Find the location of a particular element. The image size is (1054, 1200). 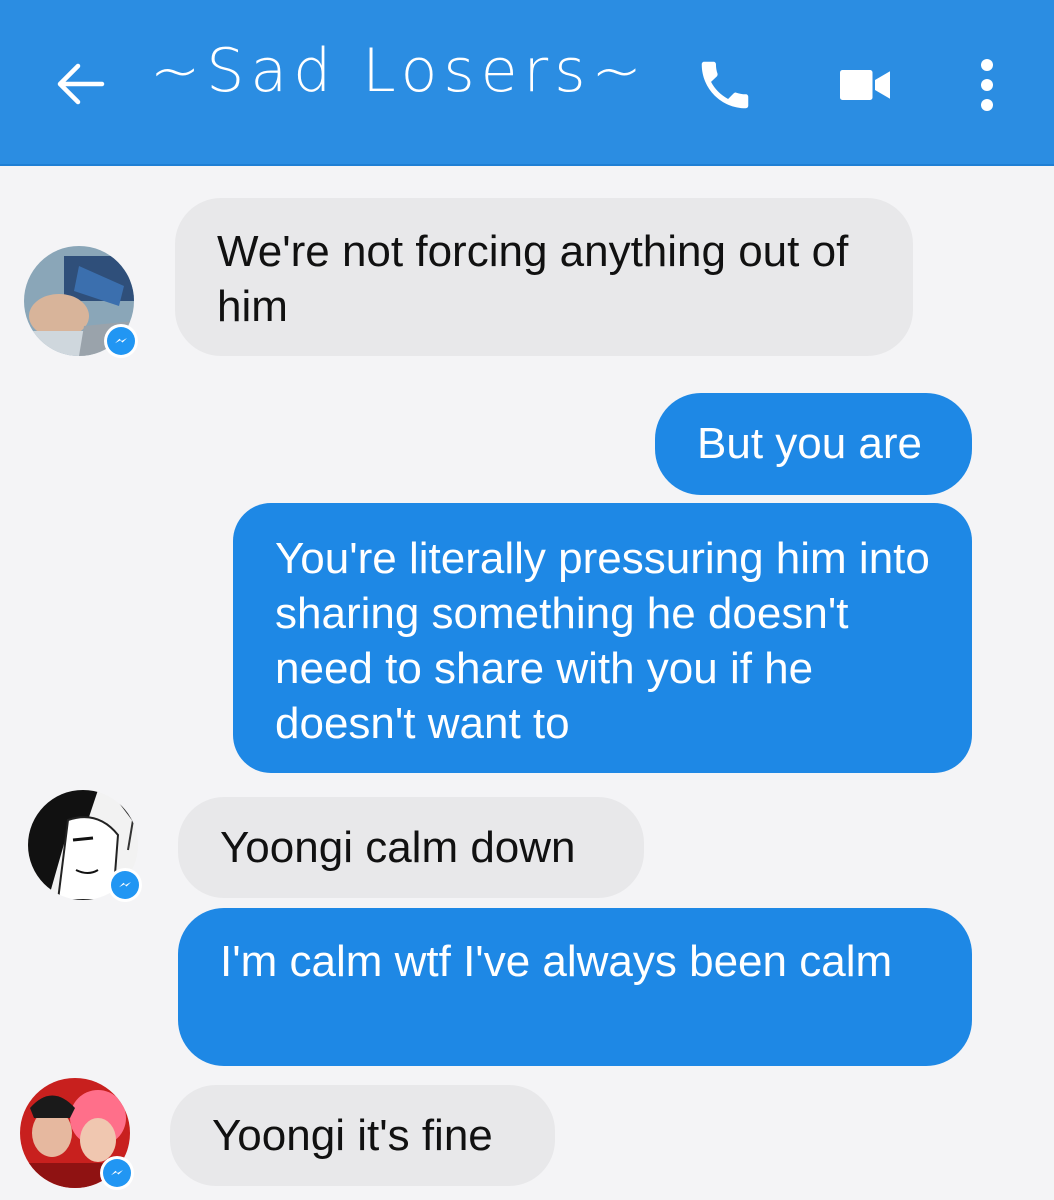

message-text: Yoongi it's fine is located at coordinates (352, 1135).